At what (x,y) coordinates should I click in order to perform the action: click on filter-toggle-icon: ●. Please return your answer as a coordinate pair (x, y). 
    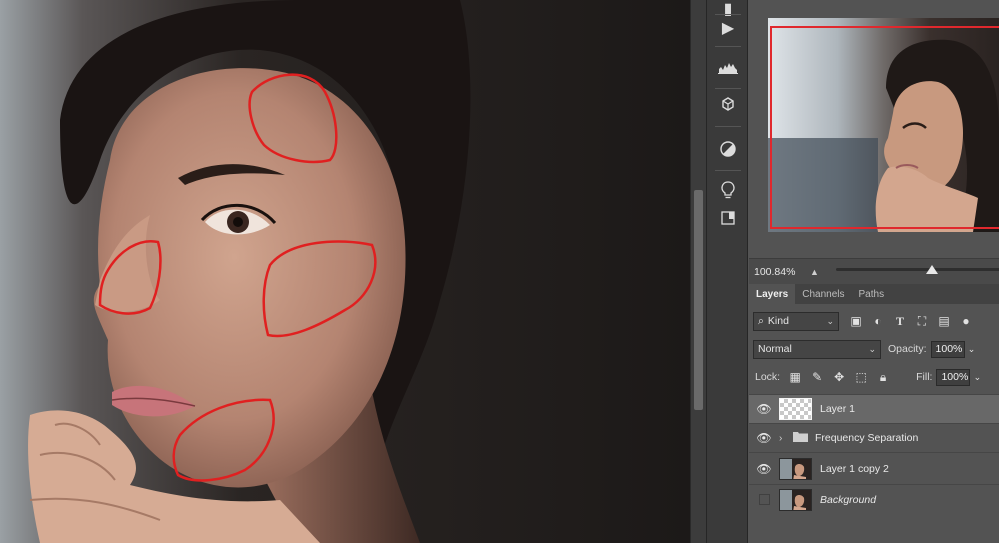
    Looking at the image, I should click on (966, 321).